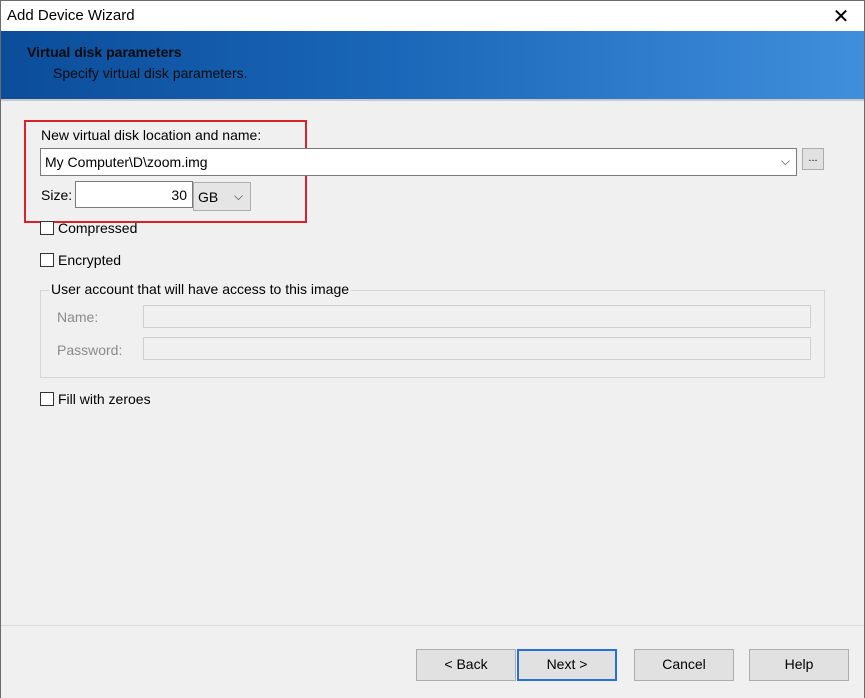 The image size is (865, 698). I want to click on encrypted-label: Encrypted, so click(90, 260).